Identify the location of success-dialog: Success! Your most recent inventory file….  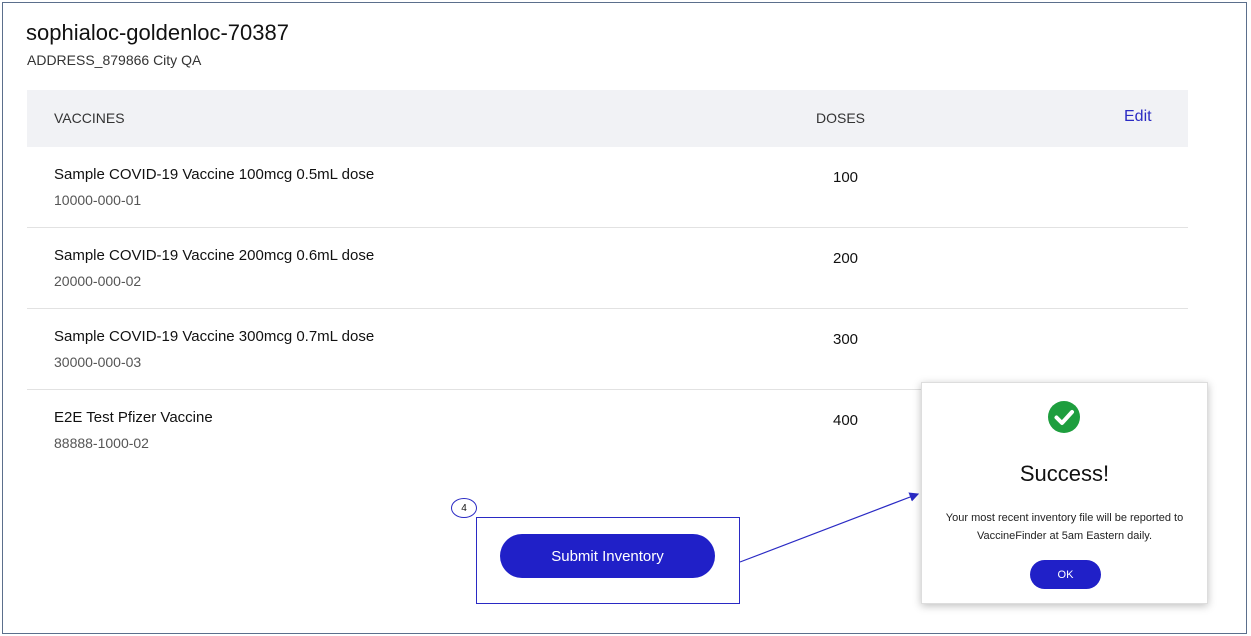
(1064, 493).